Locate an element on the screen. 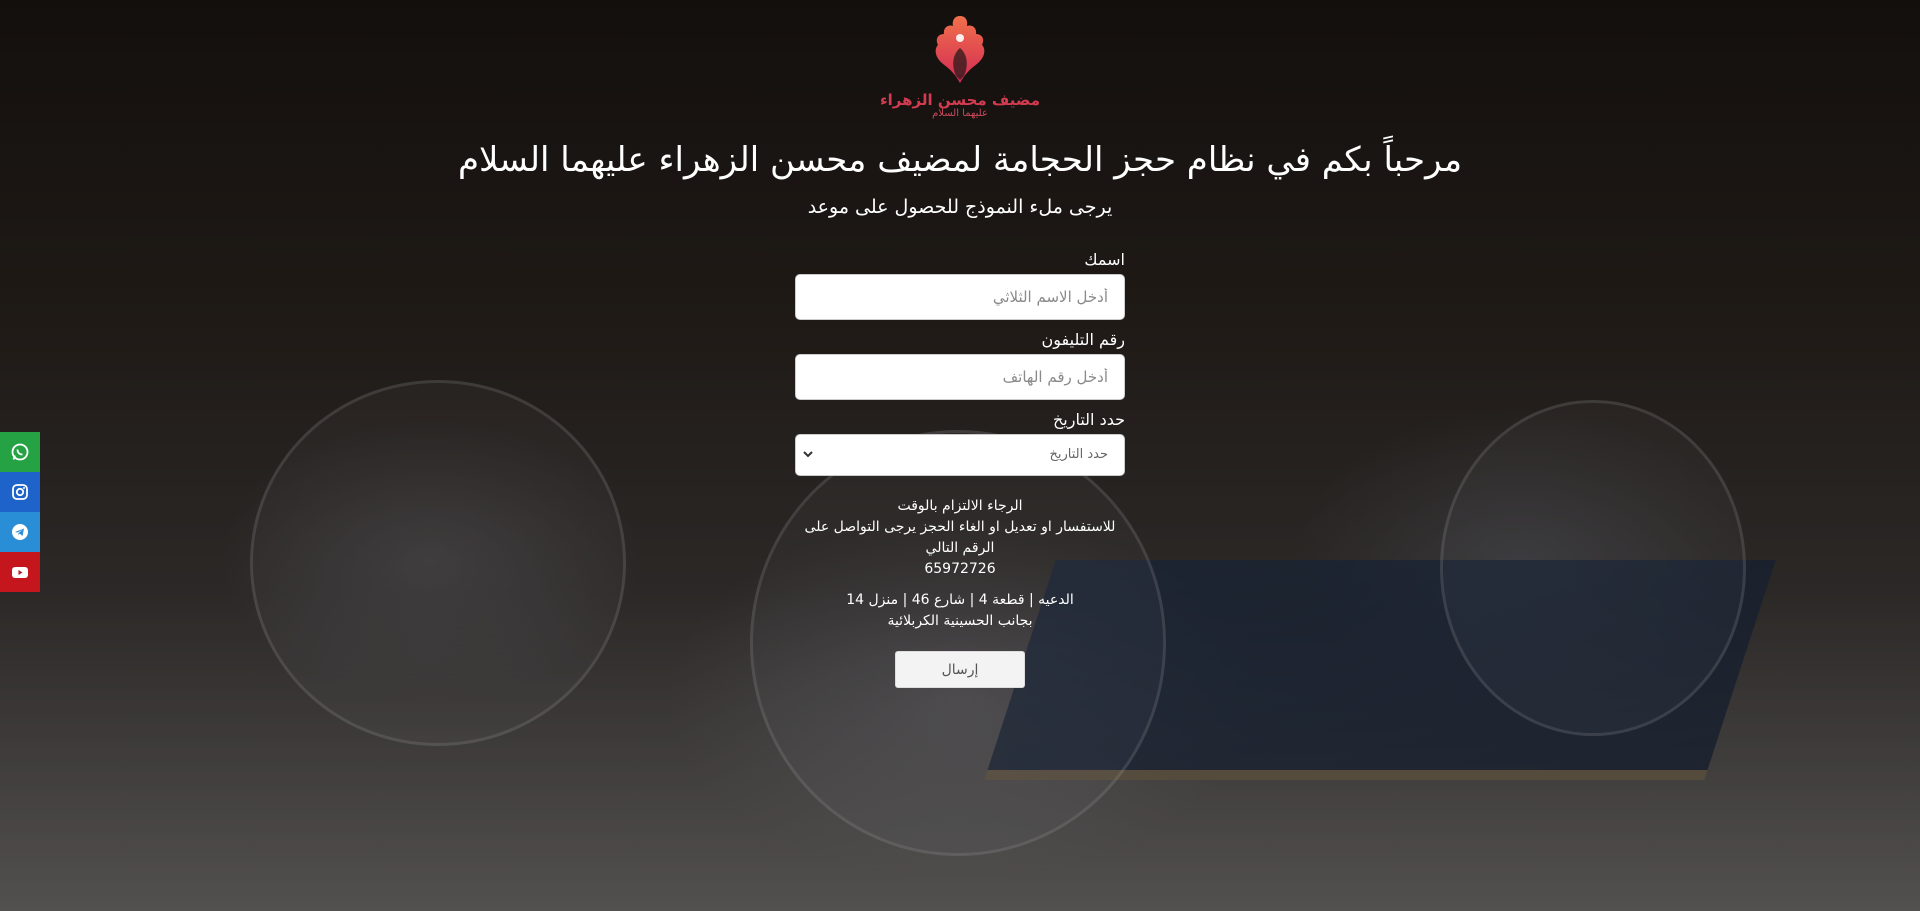 The height and width of the screenshot is (911, 1920). name-input is located at coordinates (960, 297).